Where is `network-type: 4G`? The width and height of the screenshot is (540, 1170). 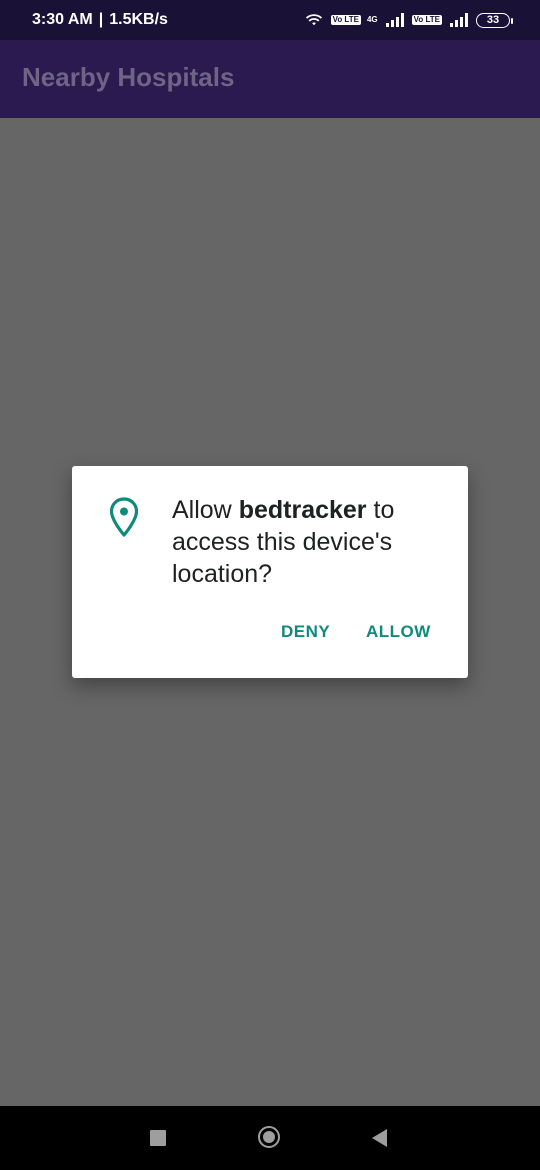
network-type: 4G is located at coordinates (372, 19).